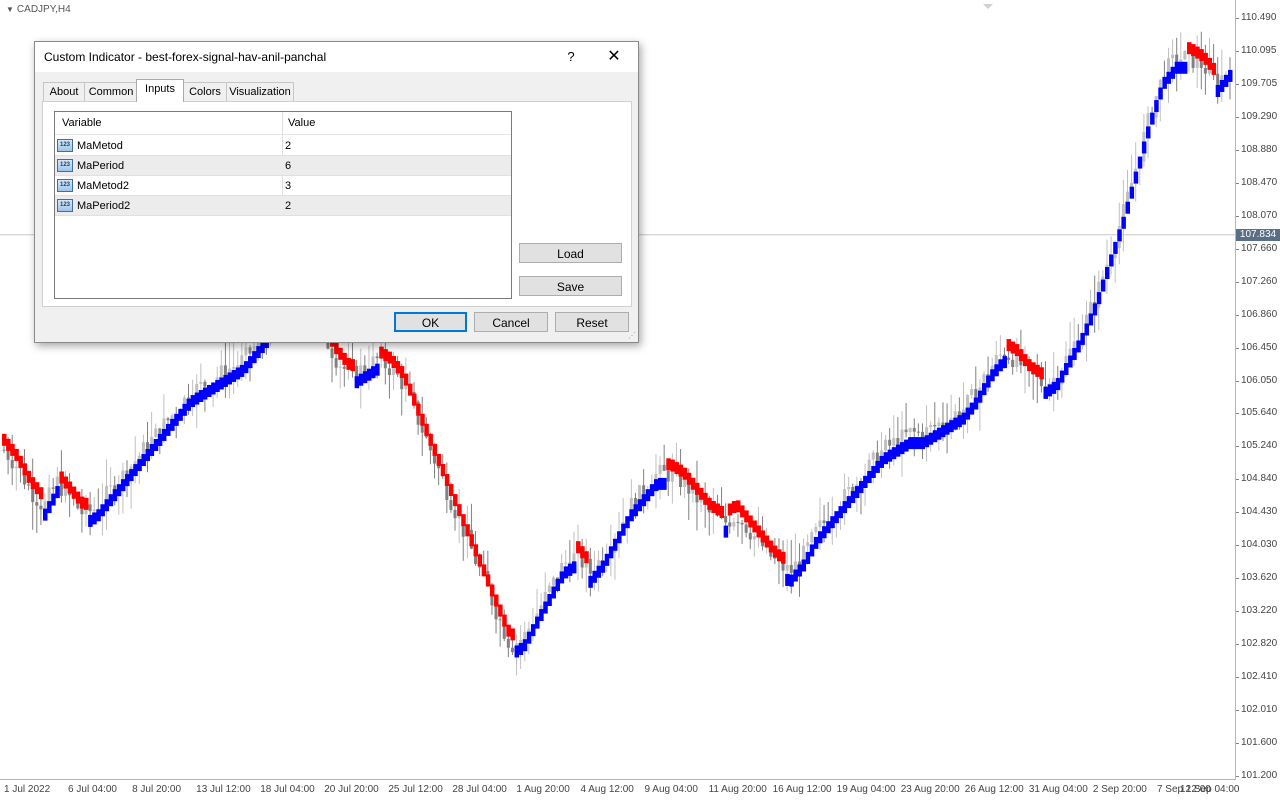 The height and width of the screenshot is (800, 1280). What do you see at coordinates (994, 789) in the screenshot?
I see `time-tick-label: 26 Aug 12:00` at bounding box center [994, 789].